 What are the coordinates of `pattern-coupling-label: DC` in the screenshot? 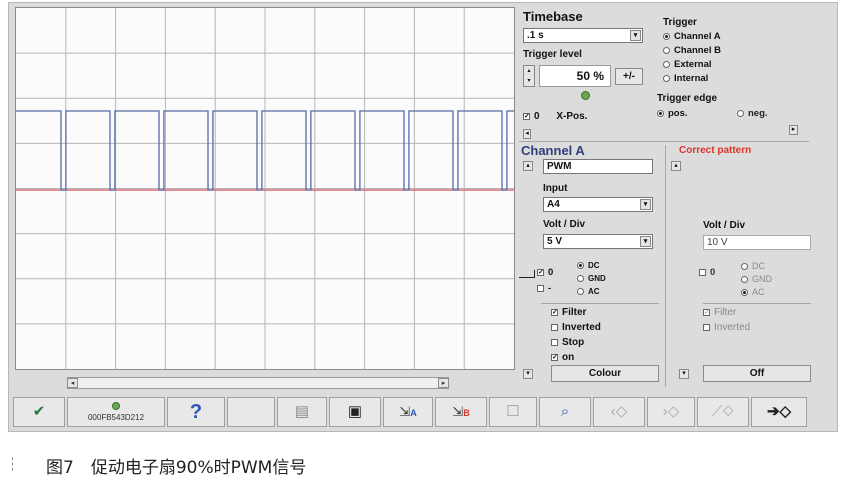 It's located at (758, 266).